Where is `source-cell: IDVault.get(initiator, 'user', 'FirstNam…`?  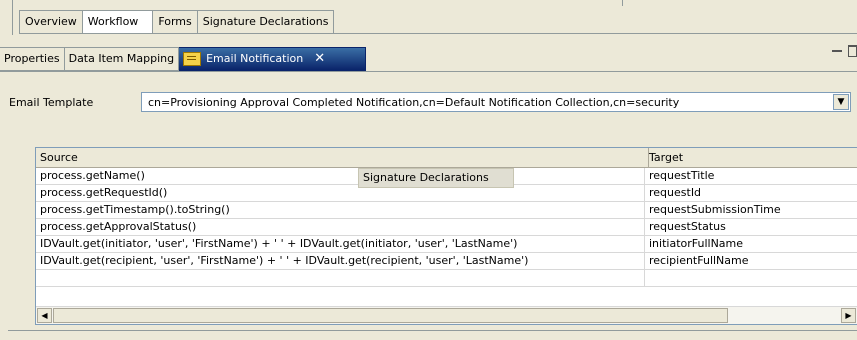
source-cell: IDVault.get(initiator, 'user', 'FirstNam… is located at coordinates (340, 244).